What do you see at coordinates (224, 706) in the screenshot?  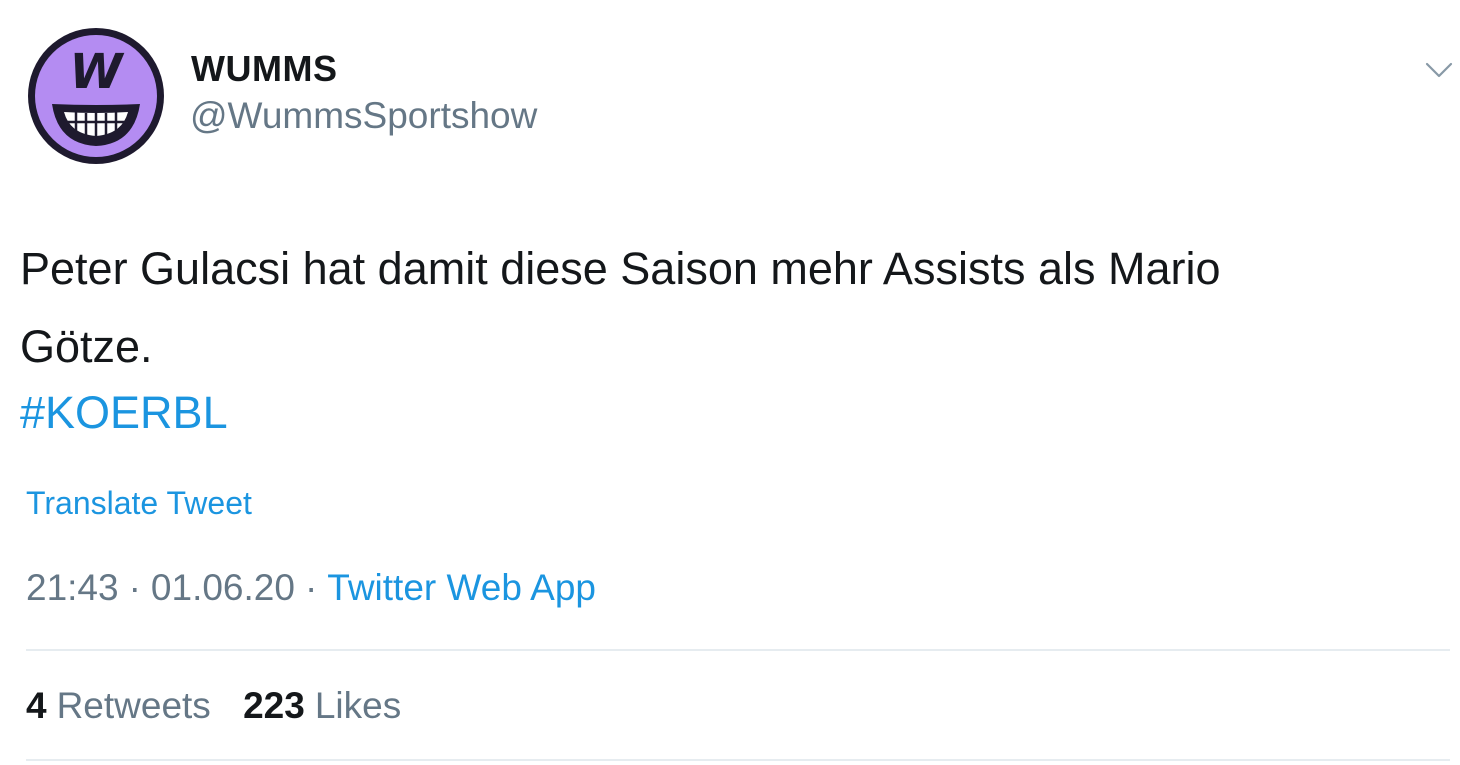 I see `tweet-stats: 4 Retweets 223 Likes` at bounding box center [224, 706].